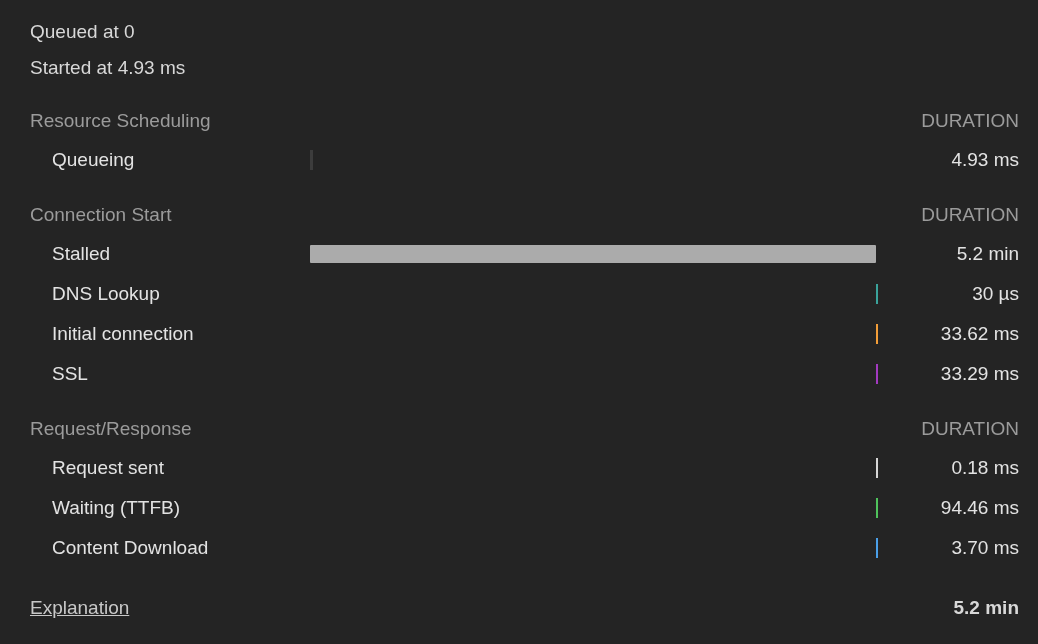 This screenshot has width=1038, height=644. Describe the element at coordinates (101, 215) in the screenshot. I see `section-title: Connection Start` at that location.